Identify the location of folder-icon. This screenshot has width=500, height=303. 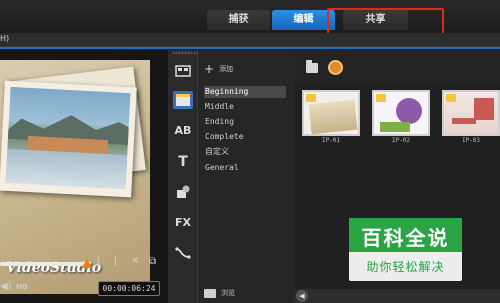
(312, 66).